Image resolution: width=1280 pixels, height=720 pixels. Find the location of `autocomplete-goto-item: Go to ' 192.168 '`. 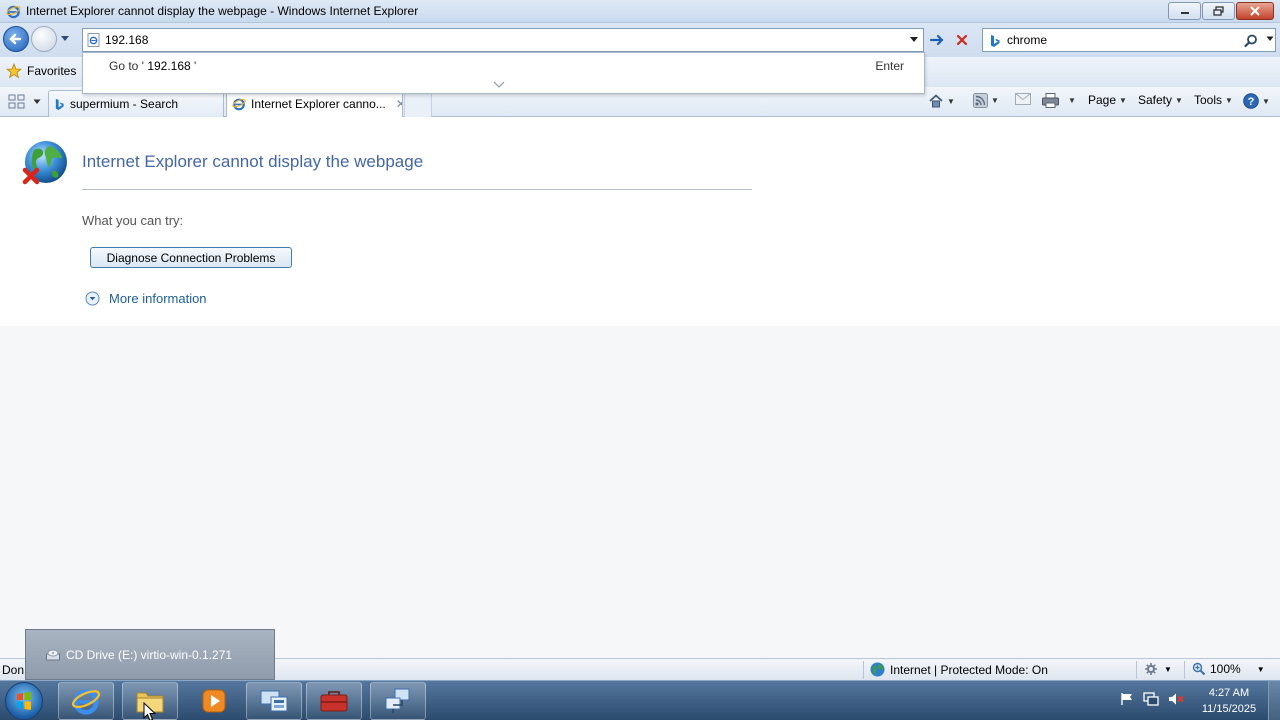

autocomplete-goto-item: Go to ' 192.168 ' is located at coordinates (152, 66).